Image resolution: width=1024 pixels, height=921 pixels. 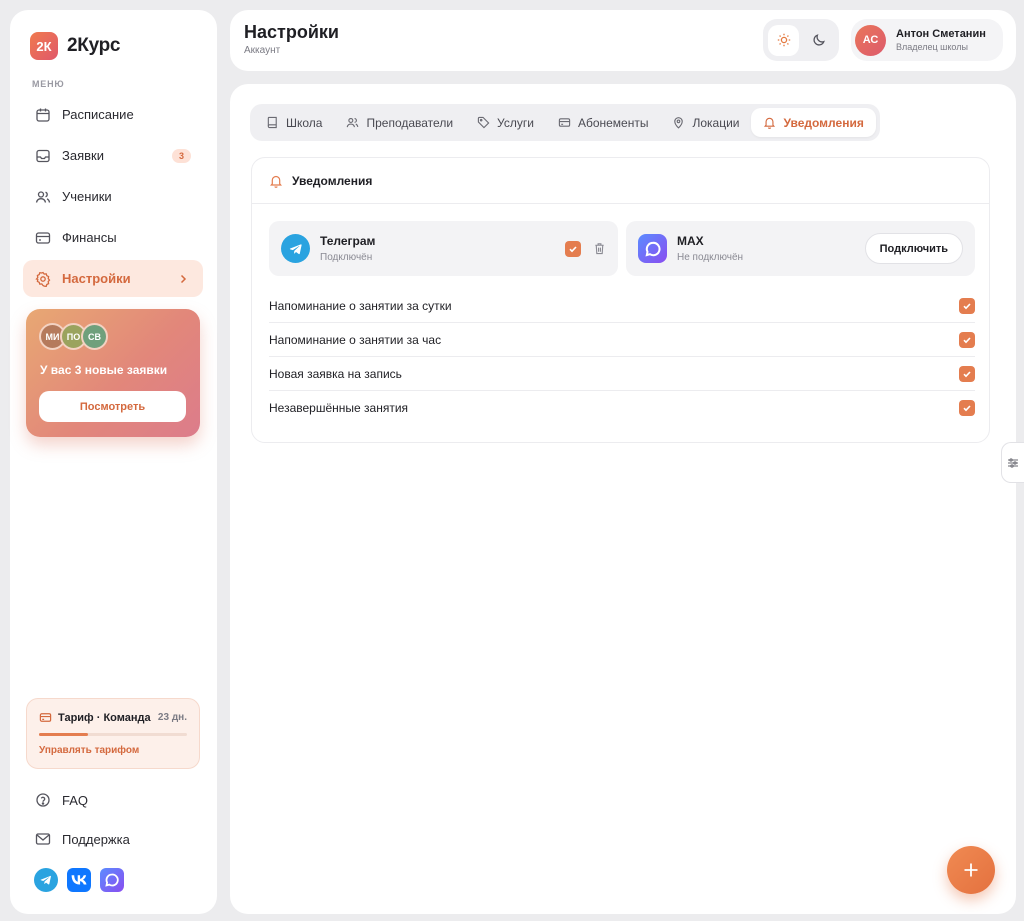 I want to click on promo-text: У вас 3 новые заявки, so click(x=104, y=370).